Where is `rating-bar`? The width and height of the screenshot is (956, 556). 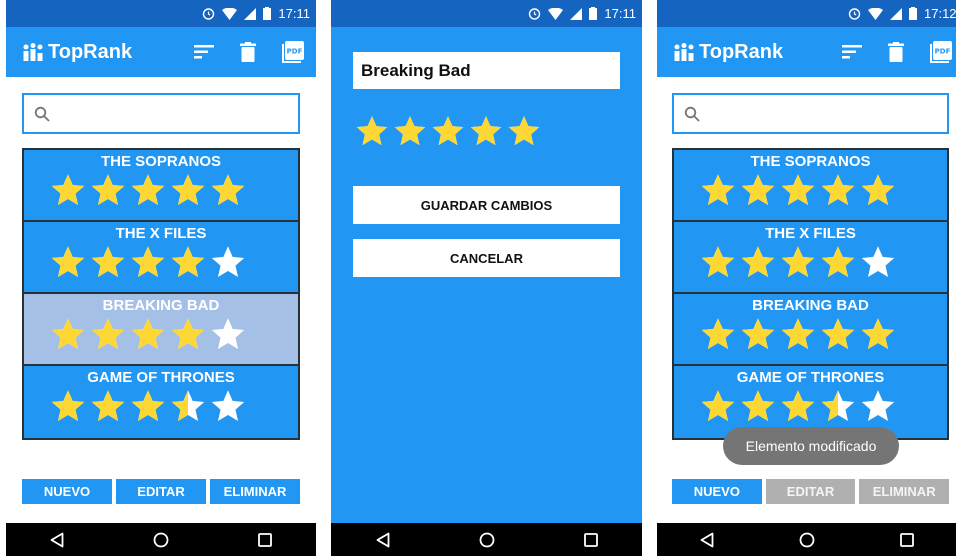
rating-bar is located at coordinates (448, 131).